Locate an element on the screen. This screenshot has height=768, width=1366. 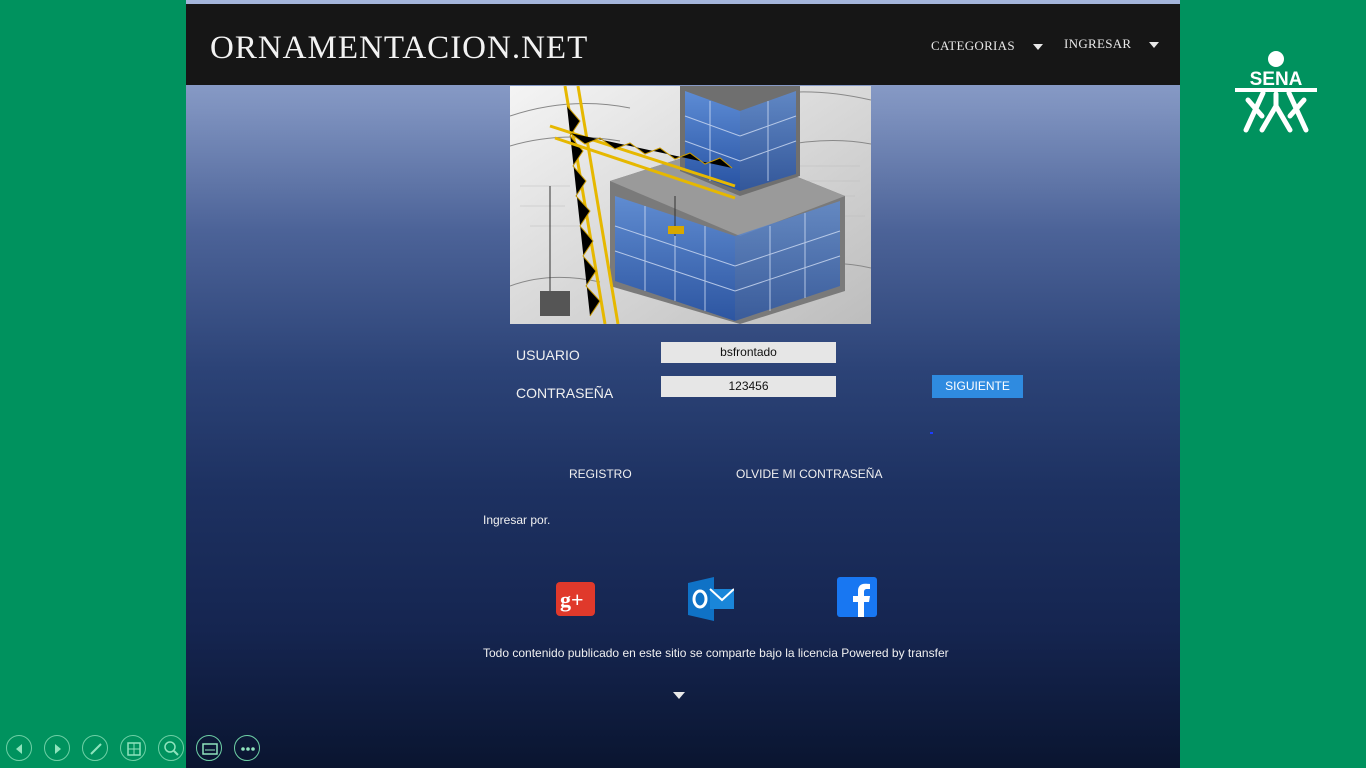
next-icon is located at coordinates (58, 749).